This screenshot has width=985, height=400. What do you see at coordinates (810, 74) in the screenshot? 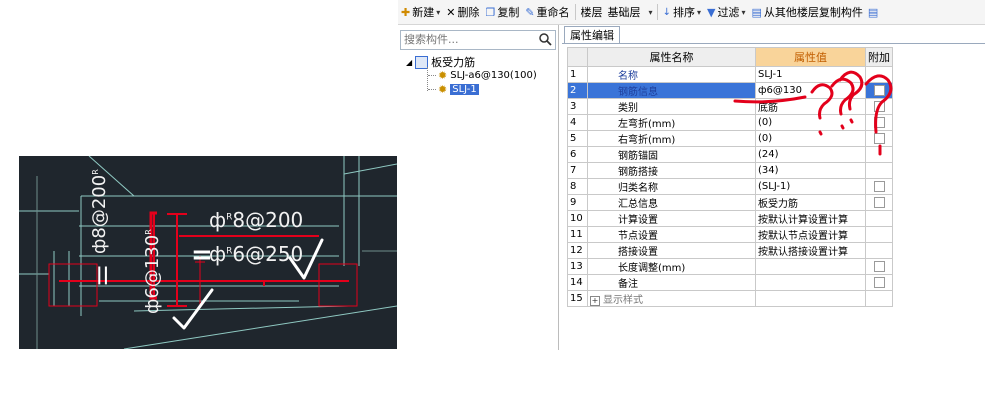
I see `property-value: SLJ-1` at bounding box center [810, 74].